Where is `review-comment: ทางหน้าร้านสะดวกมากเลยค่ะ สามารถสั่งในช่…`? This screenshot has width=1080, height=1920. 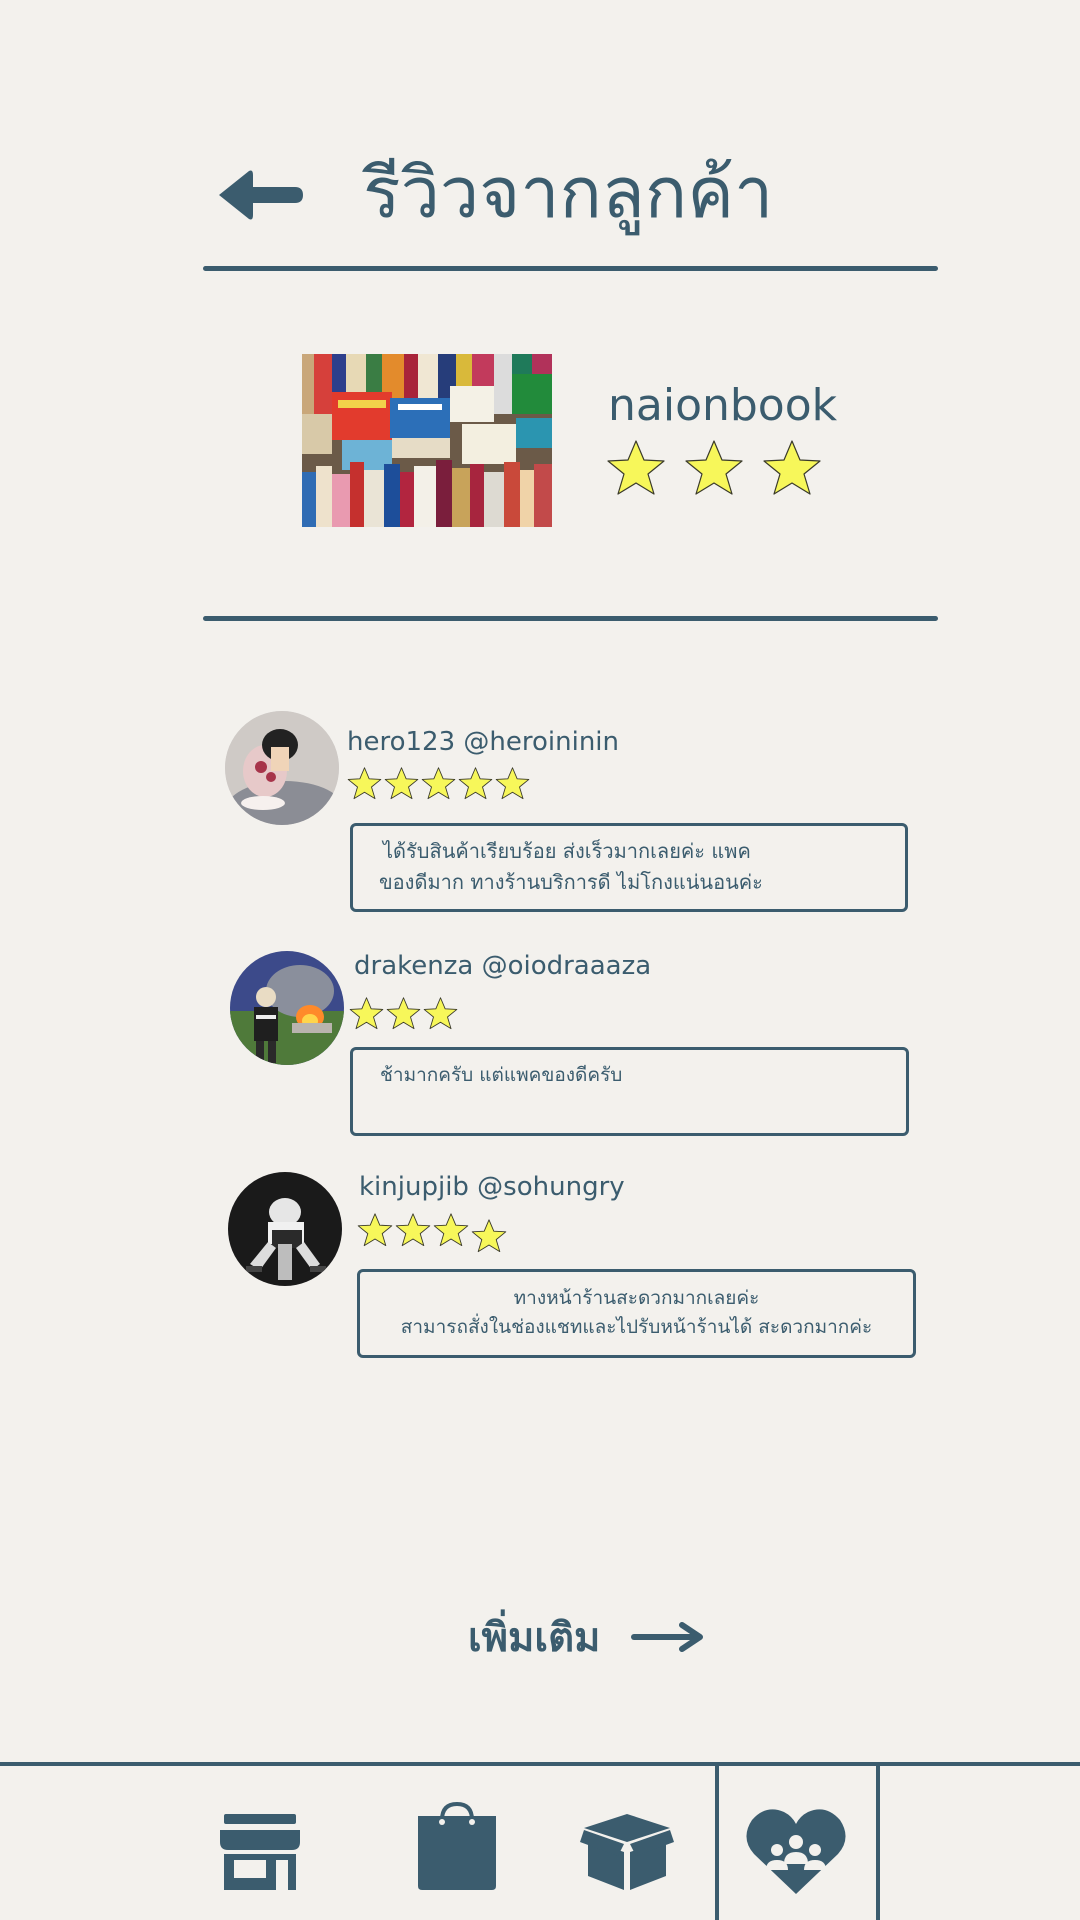
review-comment: ทางหน้าร้านสะดวกมากเลยค่ะ สามารถสั่งในช่… is located at coordinates (636, 1313).